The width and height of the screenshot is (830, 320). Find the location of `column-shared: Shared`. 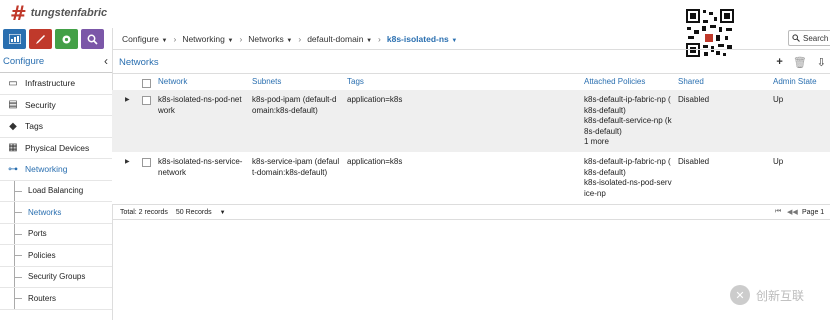

column-shared: Shared is located at coordinates (691, 81).